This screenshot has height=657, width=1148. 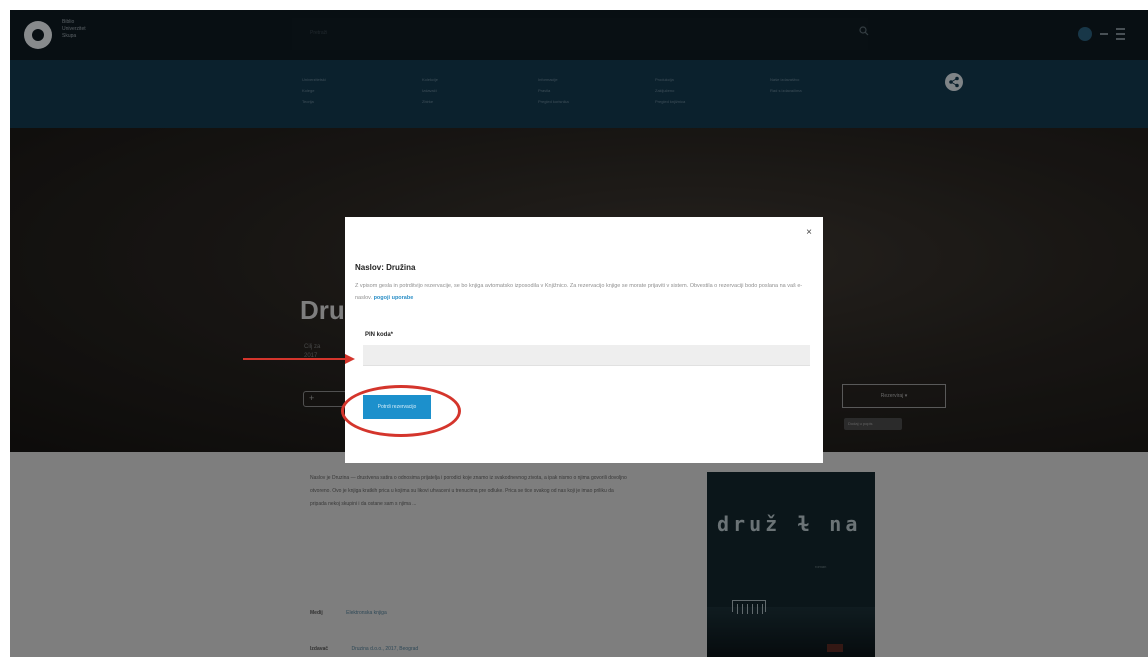 What do you see at coordinates (299, 359) in the screenshot?
I see `red-arrow-annotation` at bounding box center [299, 359].